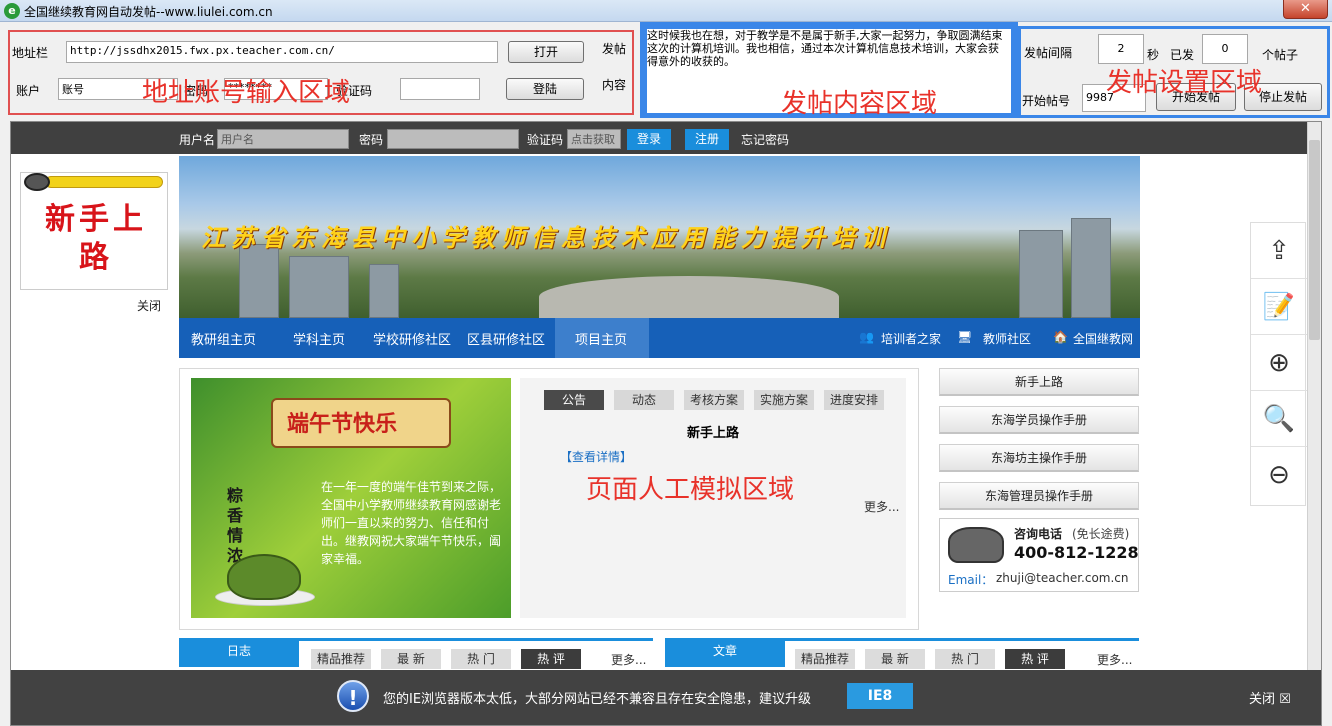 Image resolution: width=1332 pixels, height=726 pixels. I want to click on banner-title: 江苏省东海县中小学教师信息技术应用能力提升培训, so click(546, 238).